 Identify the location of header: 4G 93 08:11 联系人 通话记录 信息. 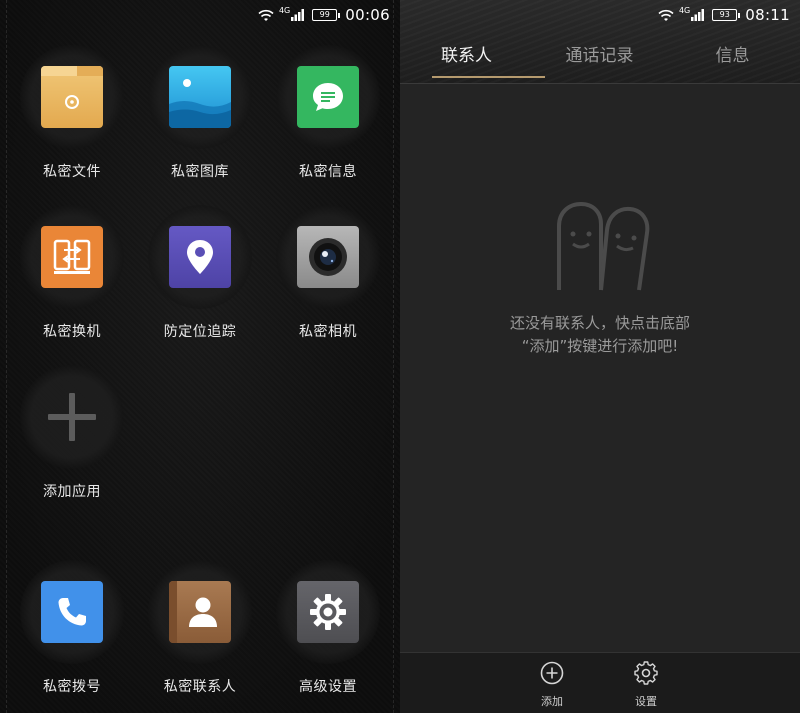
(600, 42).